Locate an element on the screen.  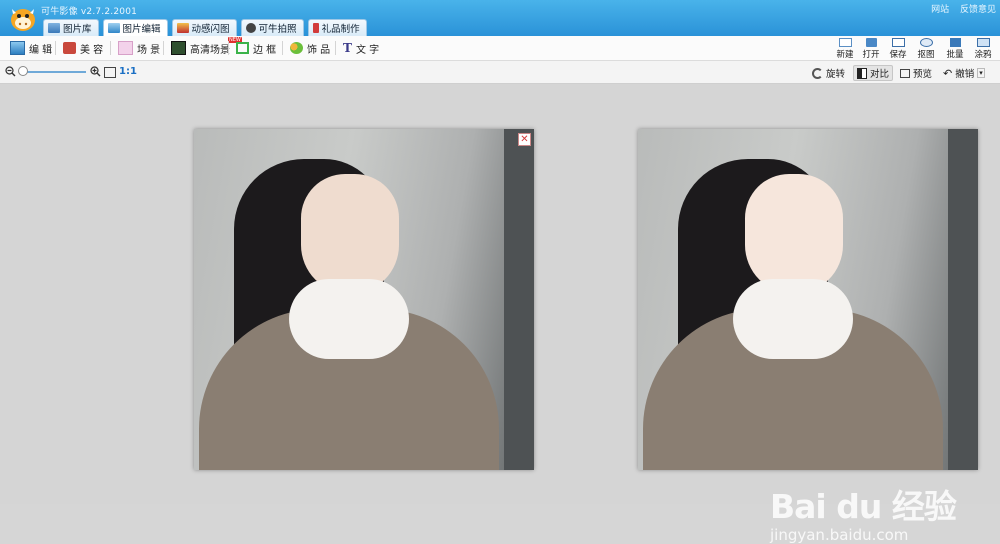
frame-icon is located at coordinates (242, 48).